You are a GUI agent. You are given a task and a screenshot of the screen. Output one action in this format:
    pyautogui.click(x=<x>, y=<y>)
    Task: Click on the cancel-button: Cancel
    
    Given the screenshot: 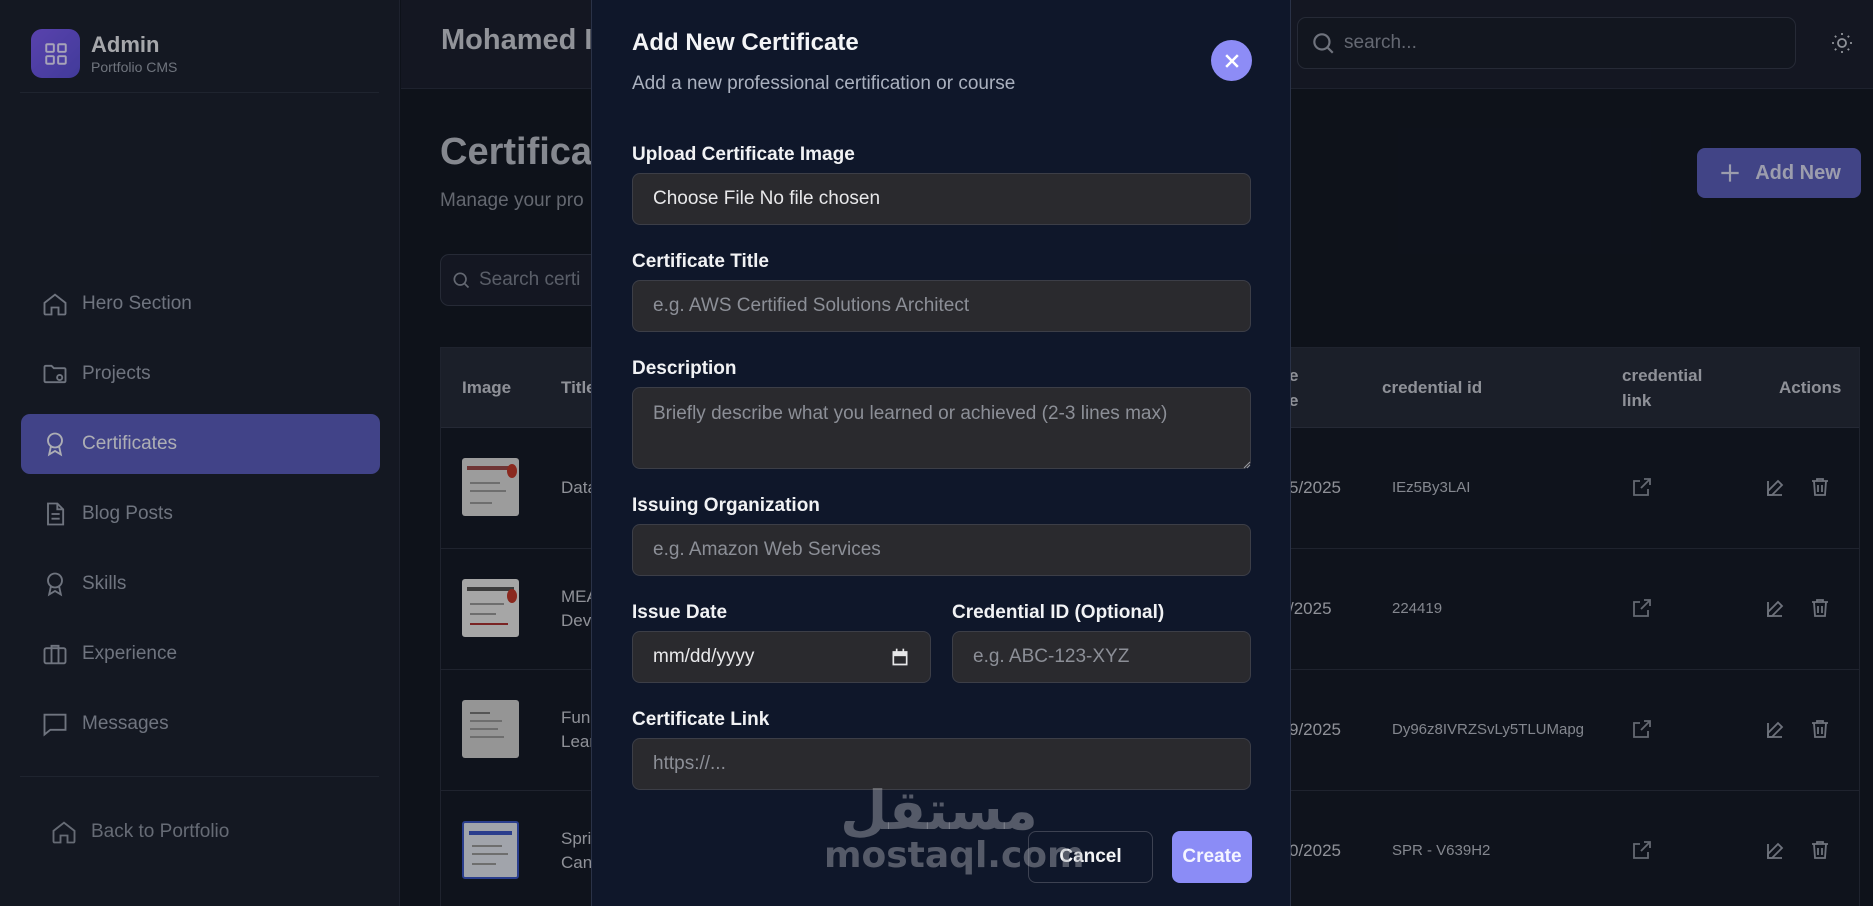 What is the action you would take?
    pyautogui.click(x=1090, y=857)
    